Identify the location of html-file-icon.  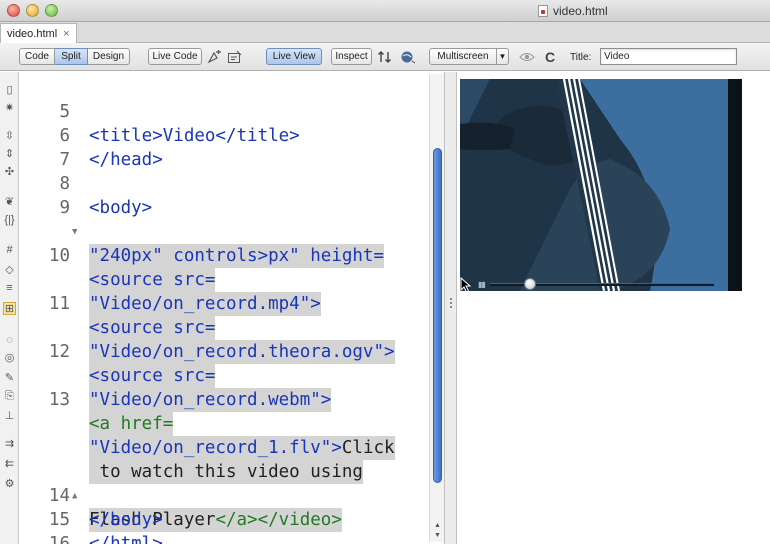
(543, 11).